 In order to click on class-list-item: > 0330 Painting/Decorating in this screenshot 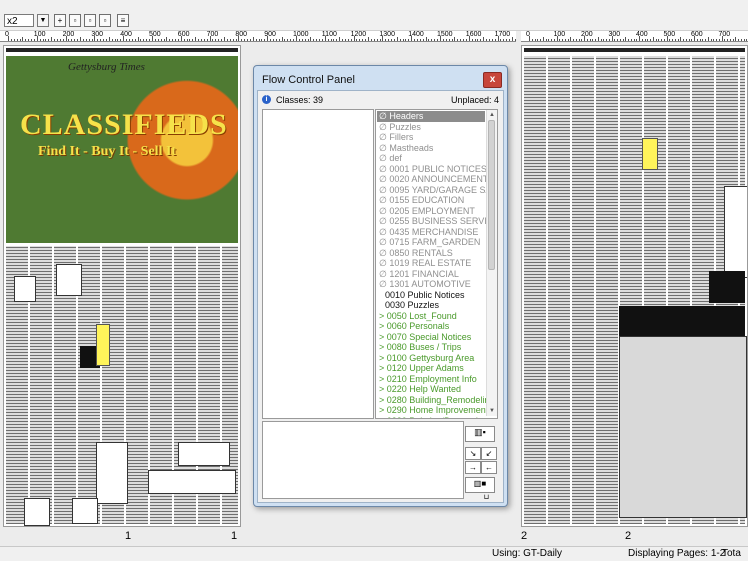, I will do `click(432, 417)`.